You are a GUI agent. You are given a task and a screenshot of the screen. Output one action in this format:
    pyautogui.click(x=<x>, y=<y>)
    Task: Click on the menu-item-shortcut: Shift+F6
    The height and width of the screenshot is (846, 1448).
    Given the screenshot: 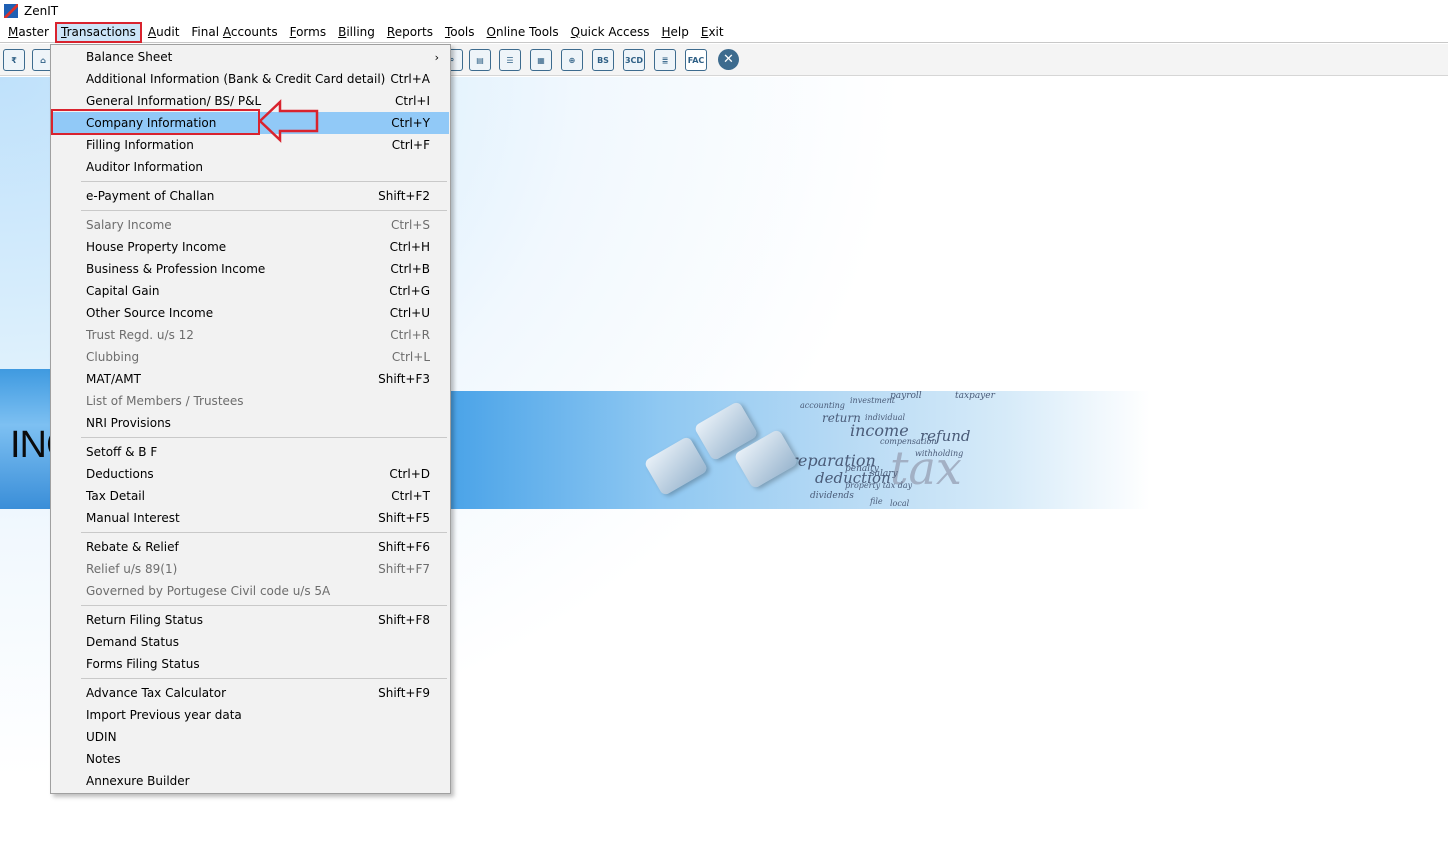 What is the action you would take?
    pyautogui.click(x=404, y=547)
    